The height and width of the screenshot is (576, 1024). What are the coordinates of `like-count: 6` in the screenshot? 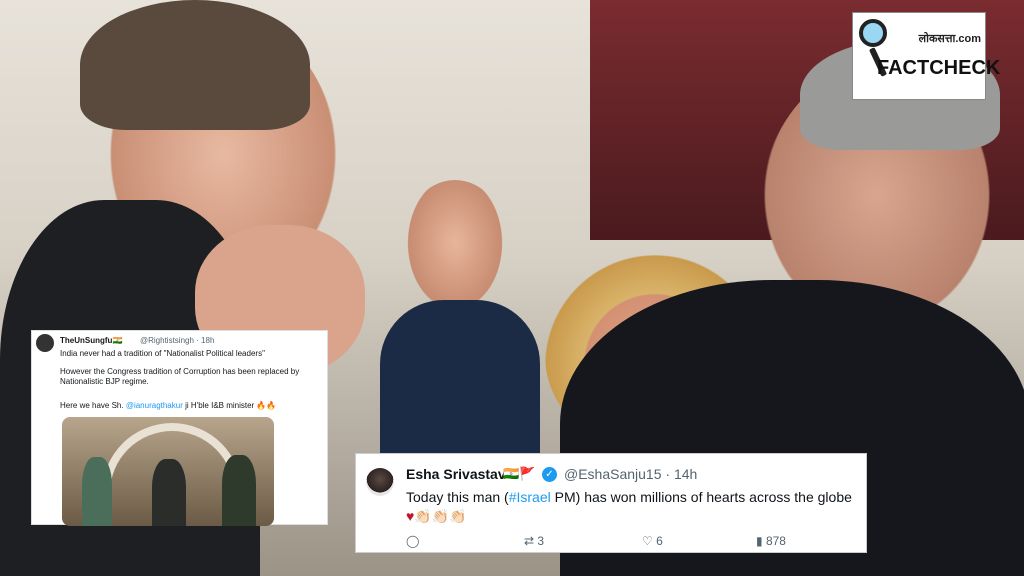 It's located at (659, 541).